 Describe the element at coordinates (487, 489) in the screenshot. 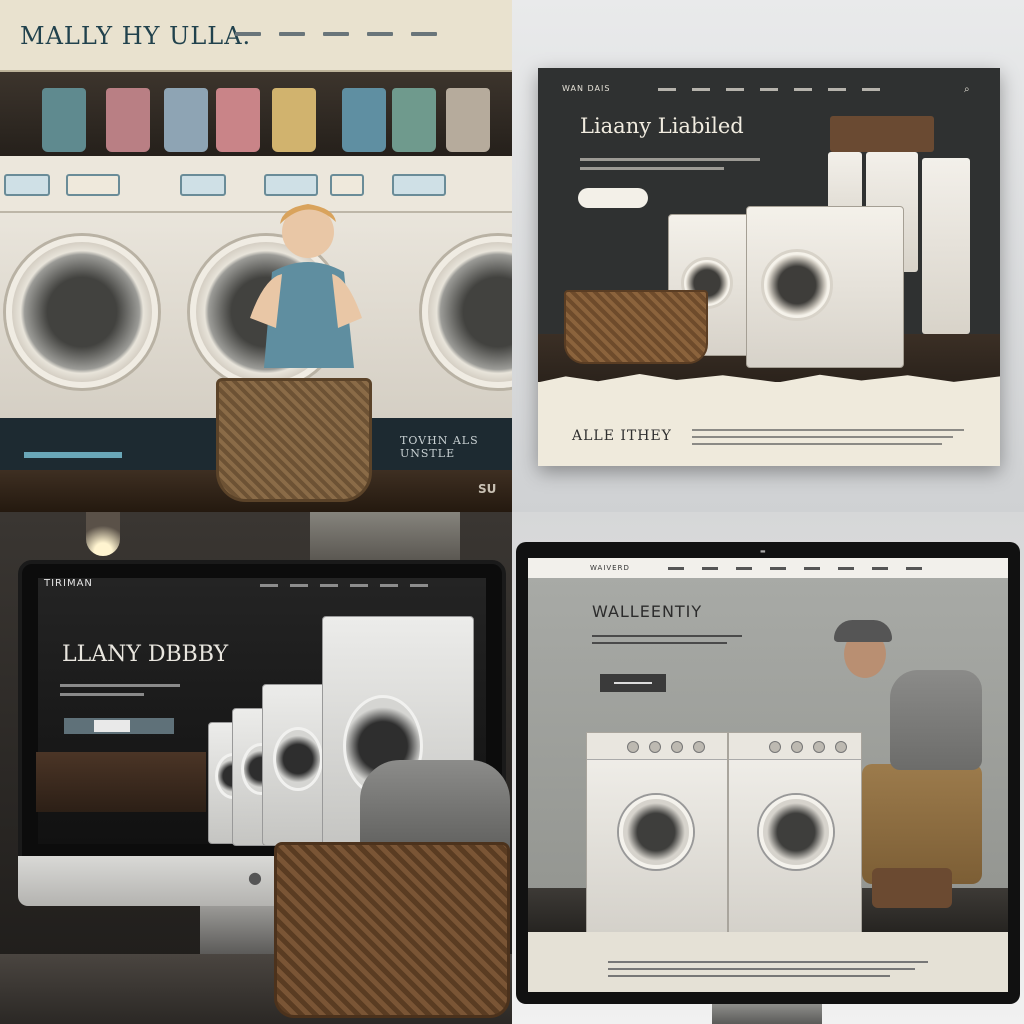

I see `floor-caption: SU` at that location.